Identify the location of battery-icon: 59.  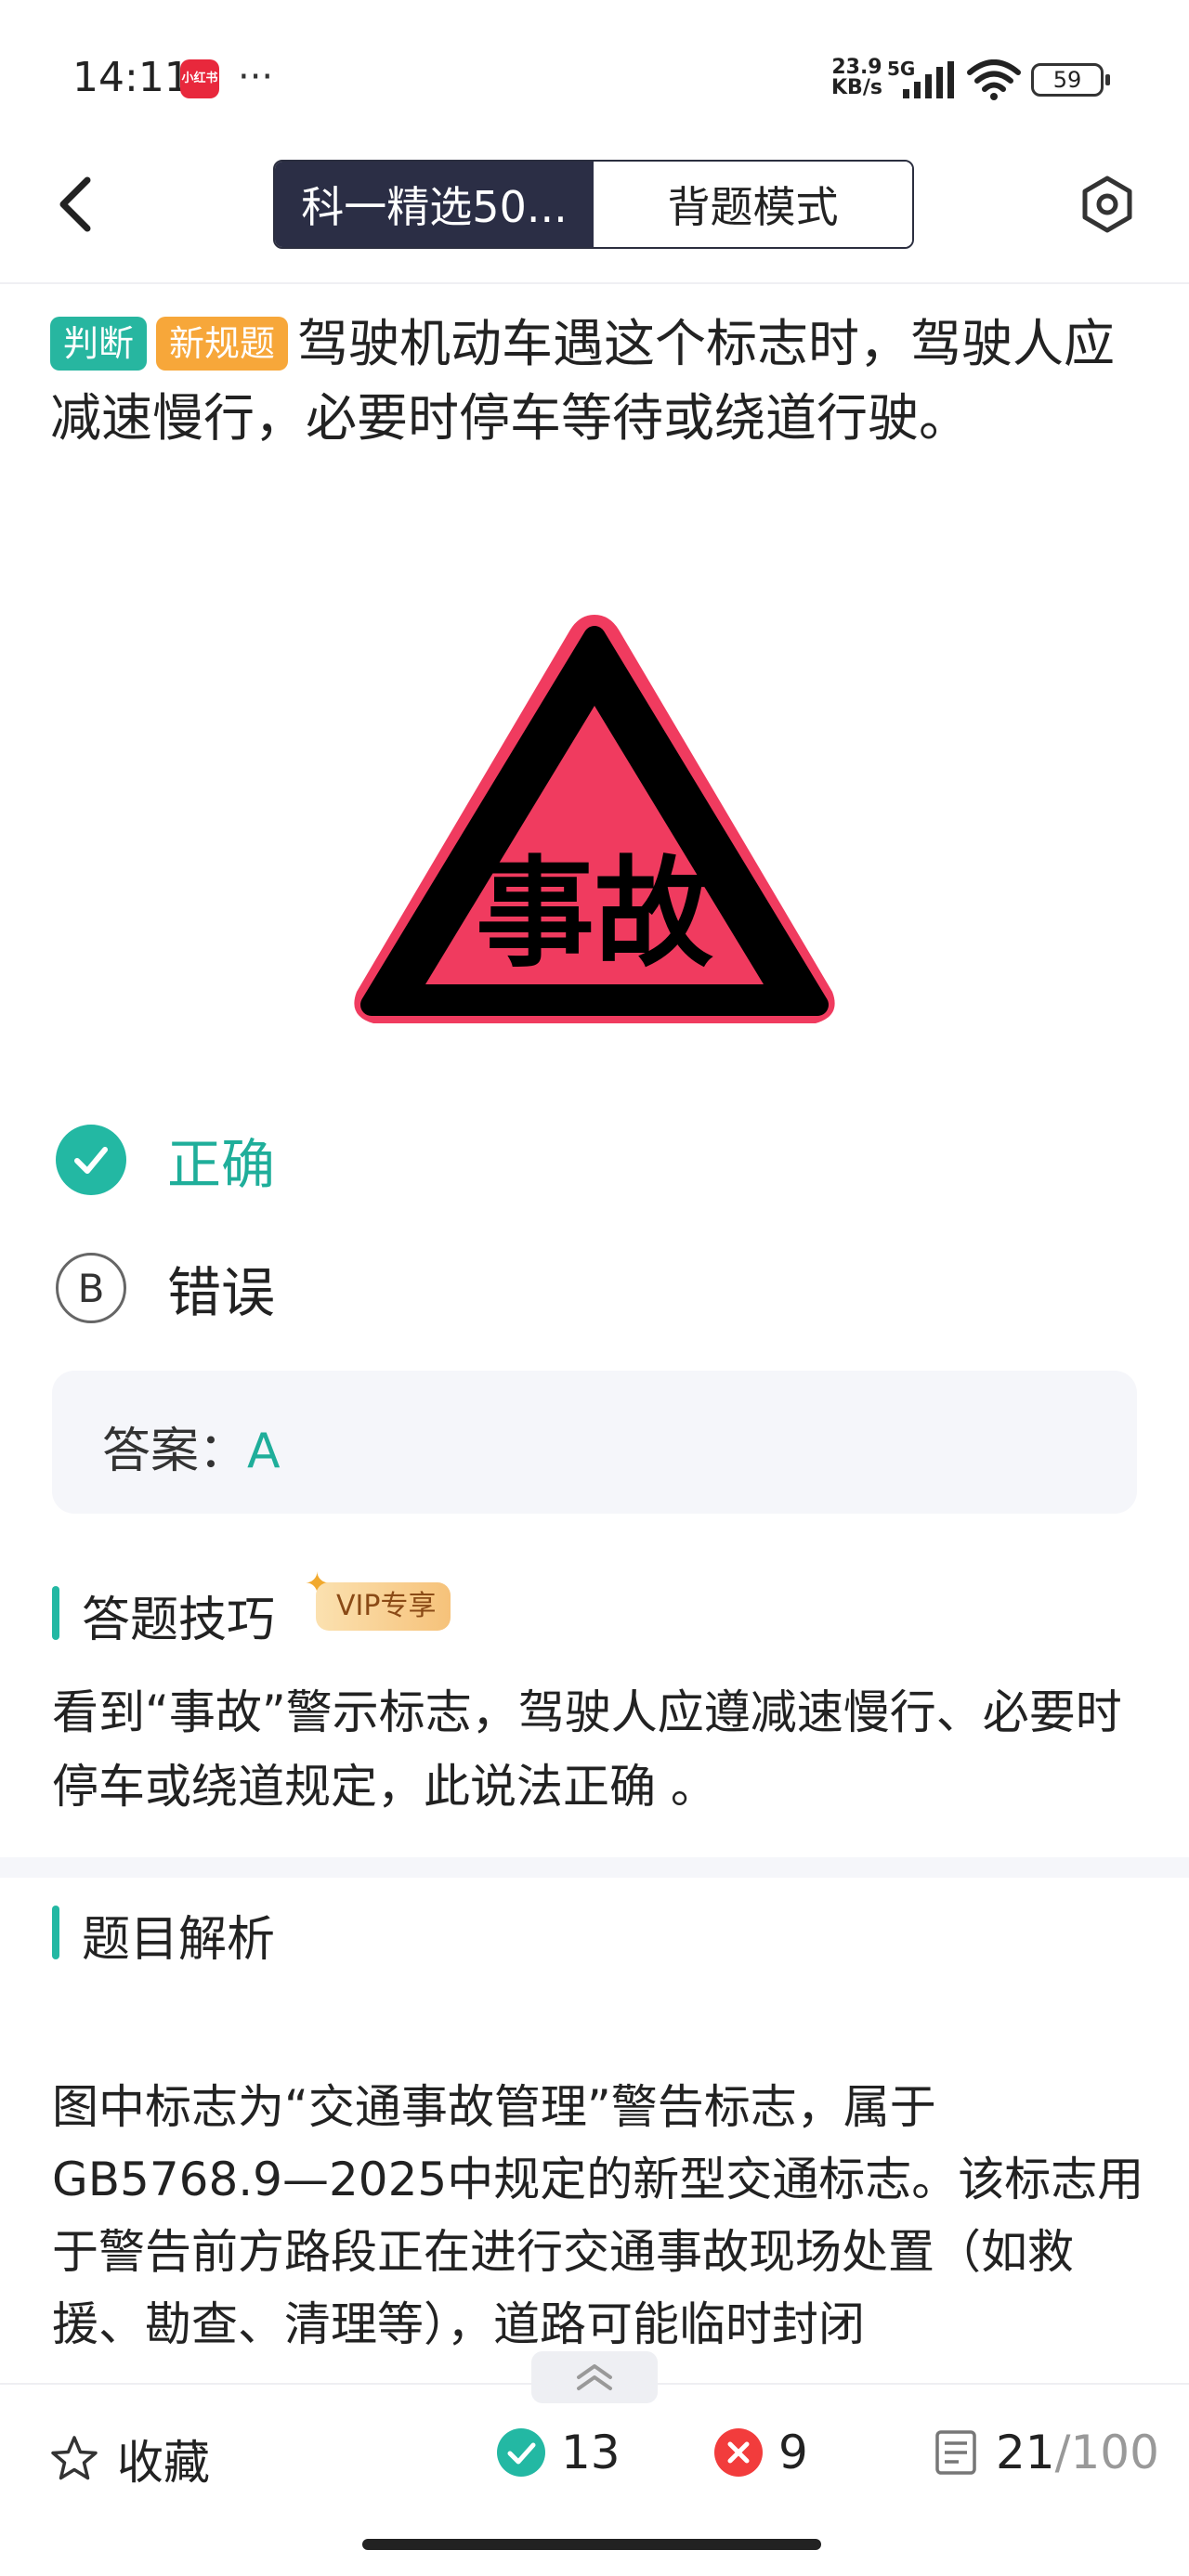
(1067, 80).